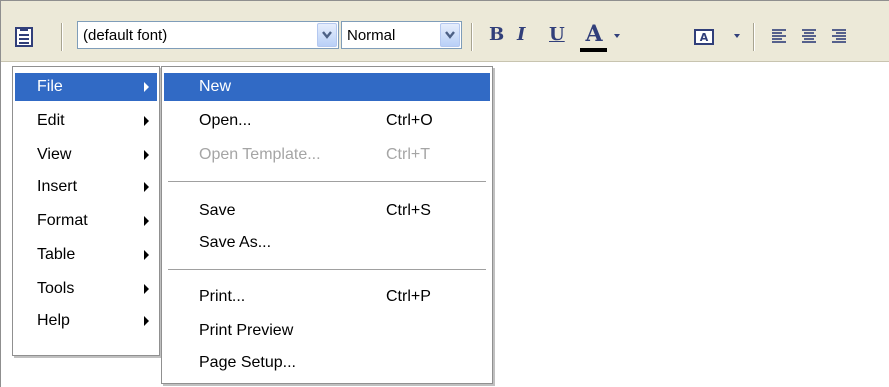 Image resolution: width=889 pixels, height=387 pixels. Describe the element at coordinates (557, 37) in the screenshot. I see `underline-button: U` at that location.